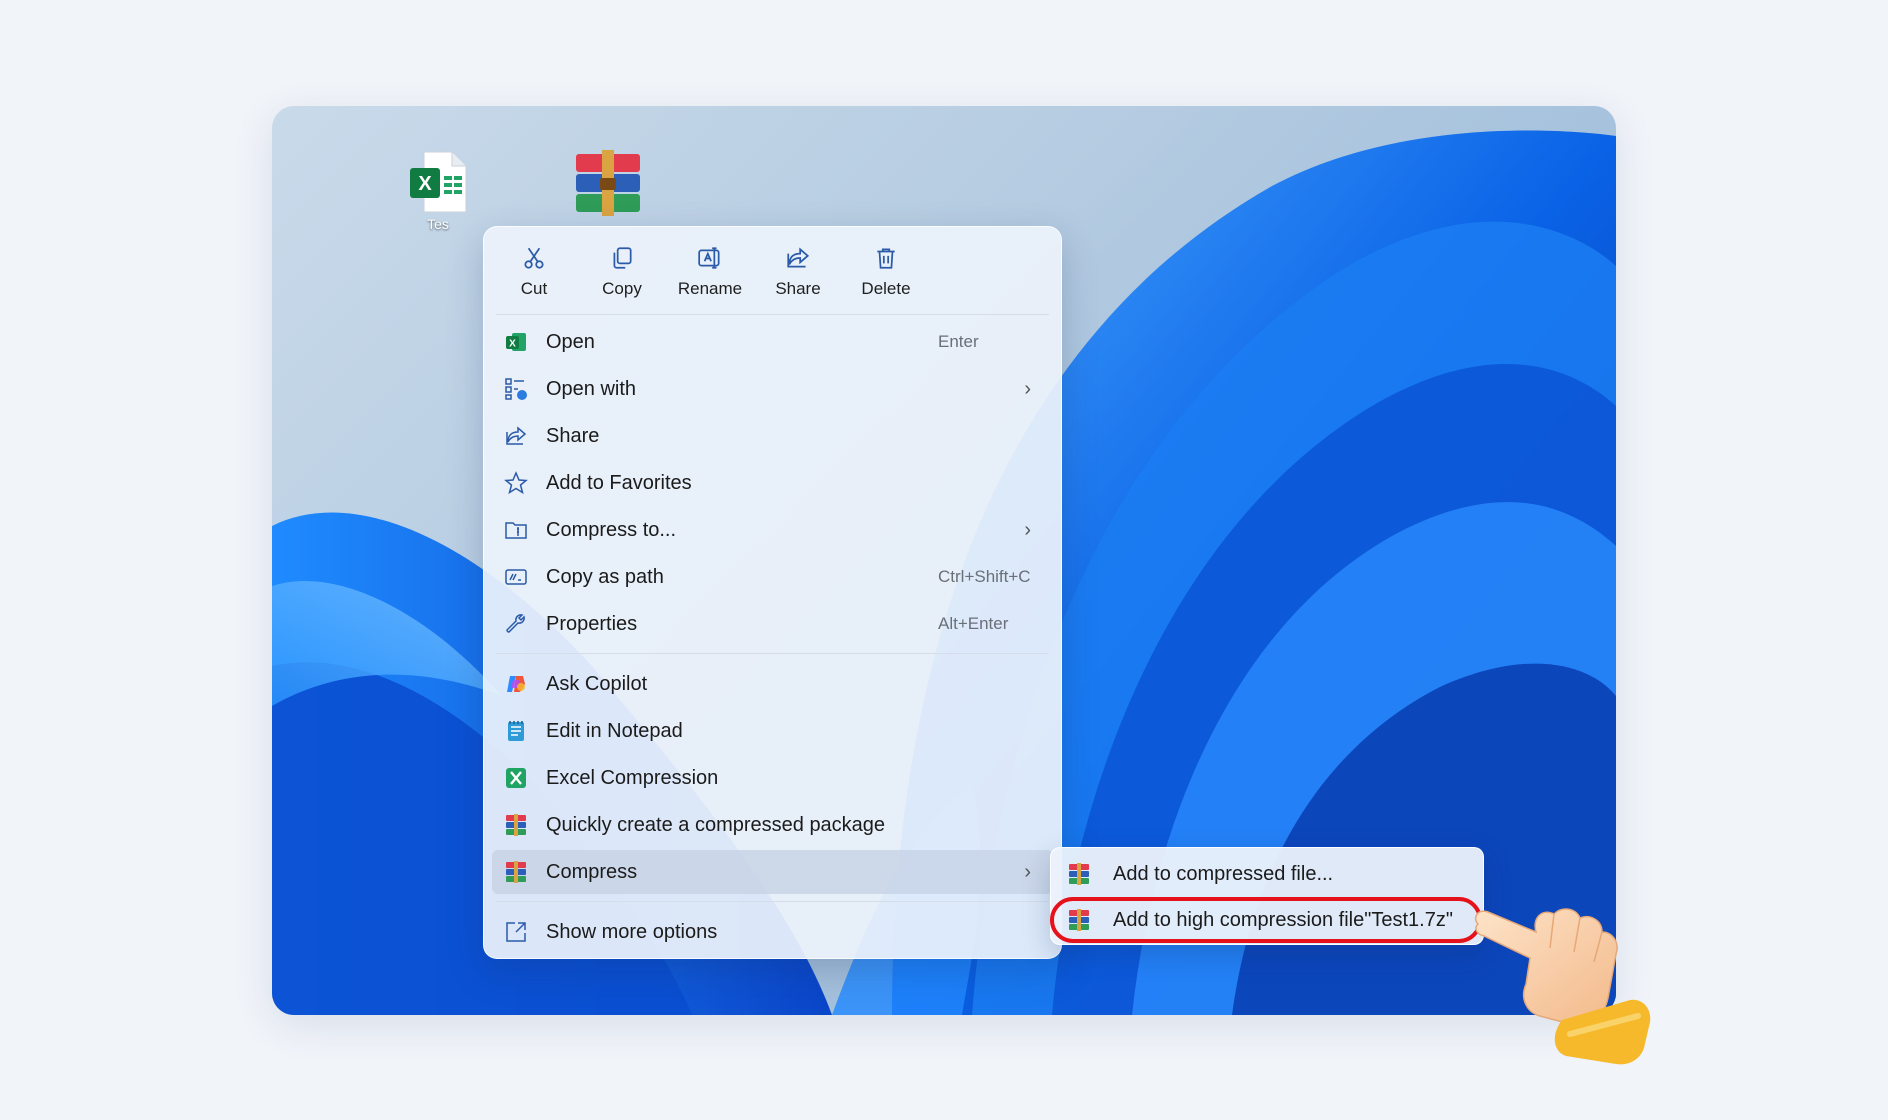  Describe the element at coordinates (709, 258) in the screenshot. I see `rename-icon` at that location.